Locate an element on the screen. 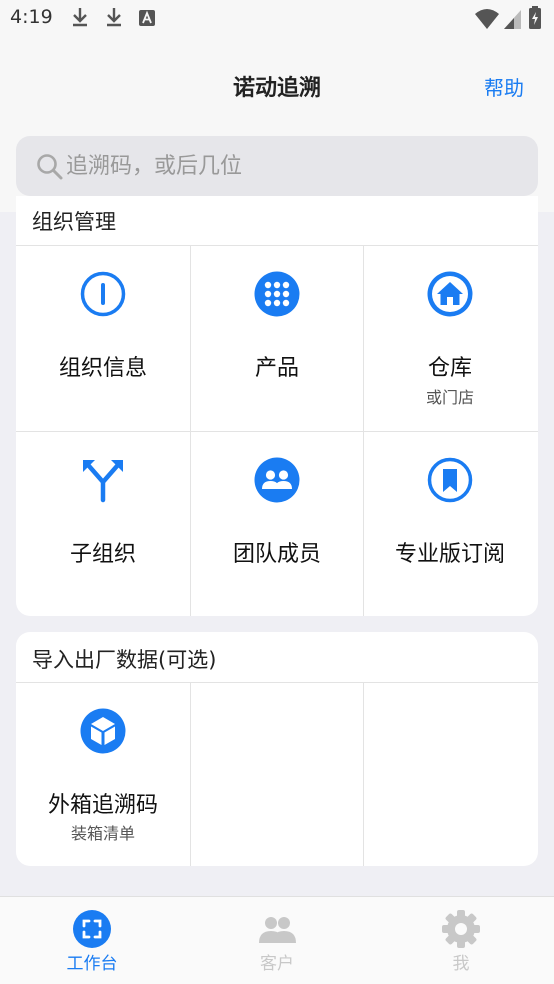  grid-icon is located at coordinates (277, 294).